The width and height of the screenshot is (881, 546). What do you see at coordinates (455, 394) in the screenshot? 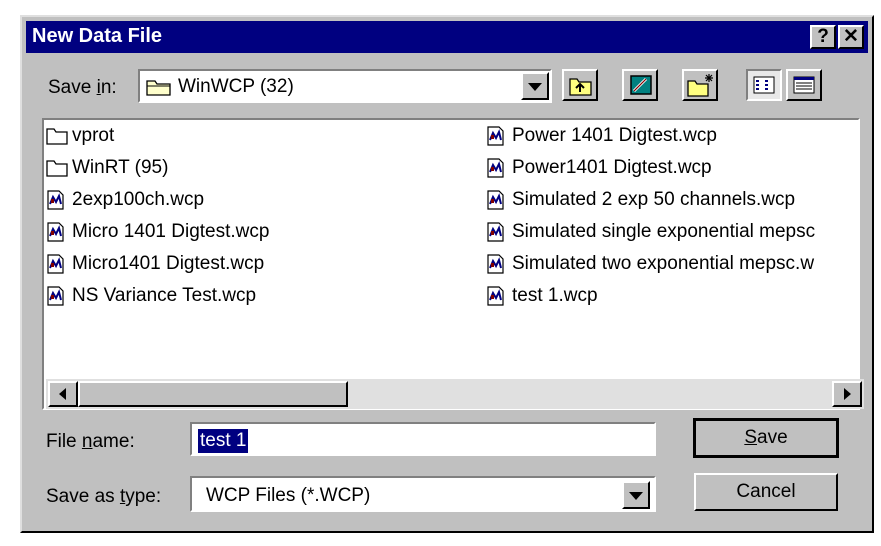
I see `horizontal-scrollbar` at bounding box center [455, 394].